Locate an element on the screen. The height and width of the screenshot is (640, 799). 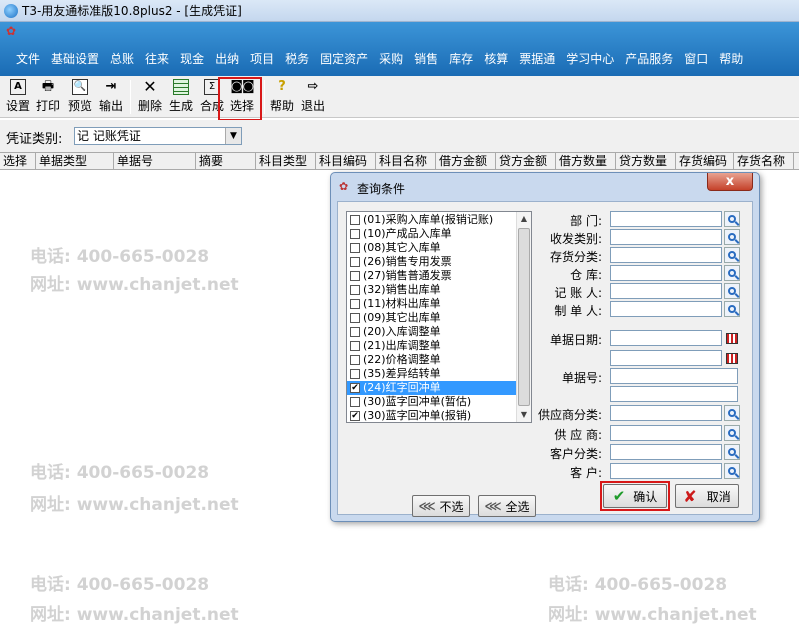
doc-list-scrollbar: ▲ ▼ is located at coordinates (523, 317).